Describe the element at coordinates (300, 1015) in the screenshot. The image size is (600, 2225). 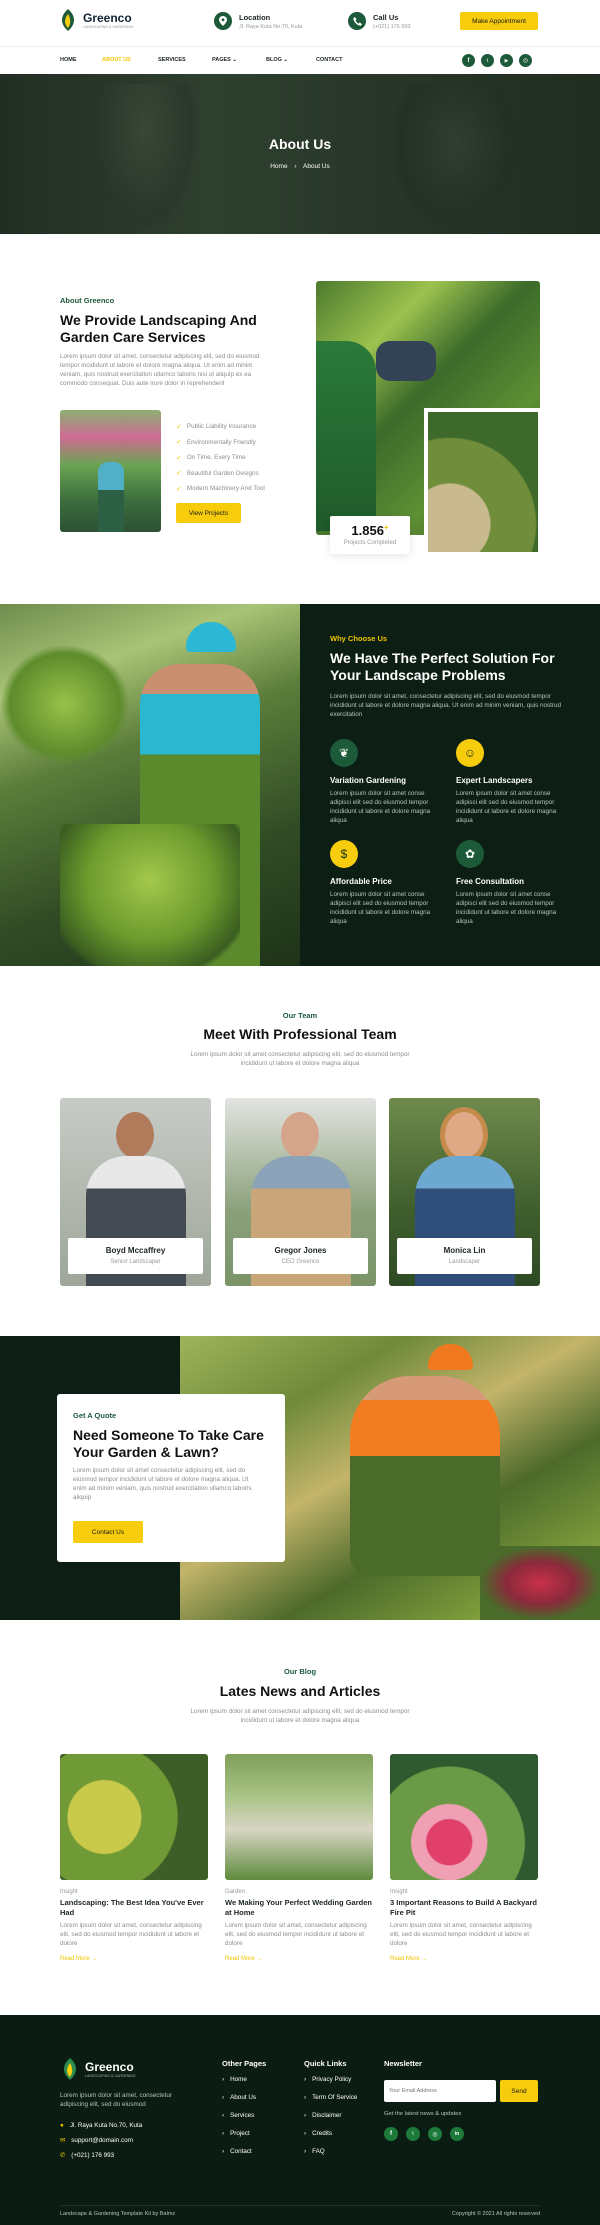
I see `team-eyebrow: Our Team` at that location.